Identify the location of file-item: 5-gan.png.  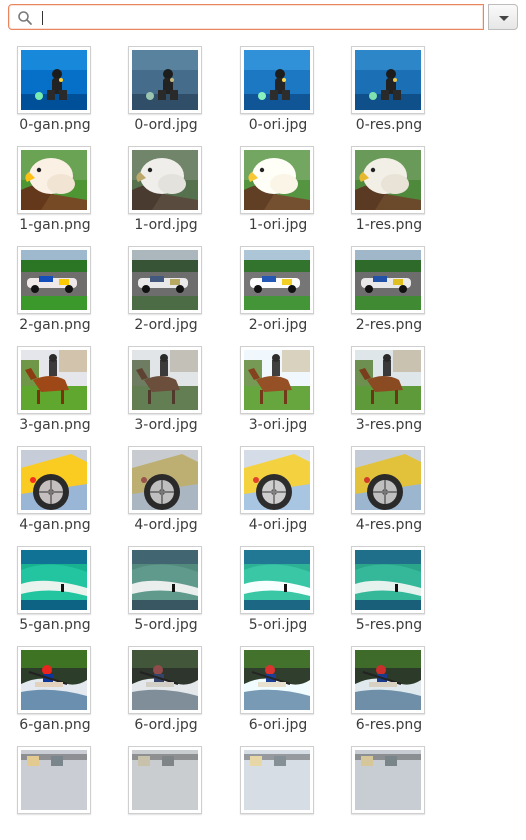
(55, 592).